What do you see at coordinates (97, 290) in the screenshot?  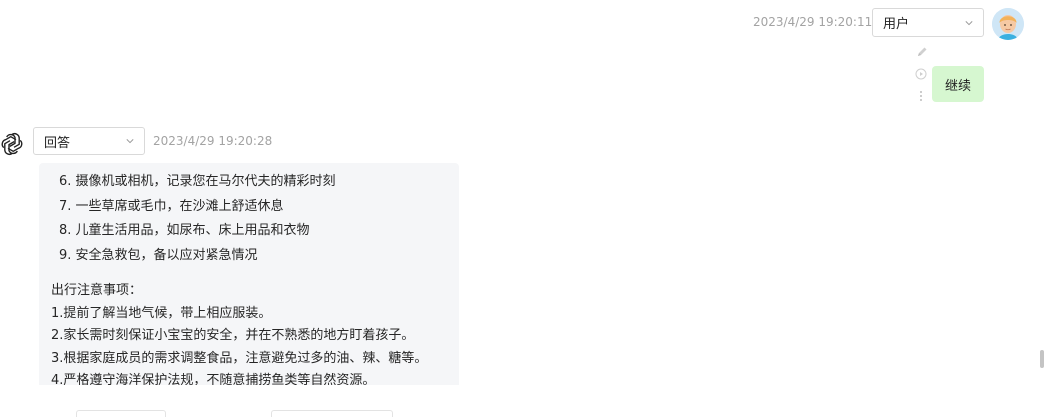 I see `travel-notes-title: 出行注意事项：` at bounding box center [97, 290].